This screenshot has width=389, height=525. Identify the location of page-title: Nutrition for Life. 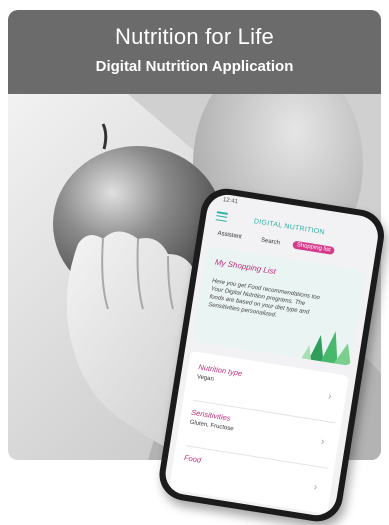
(194, 36).